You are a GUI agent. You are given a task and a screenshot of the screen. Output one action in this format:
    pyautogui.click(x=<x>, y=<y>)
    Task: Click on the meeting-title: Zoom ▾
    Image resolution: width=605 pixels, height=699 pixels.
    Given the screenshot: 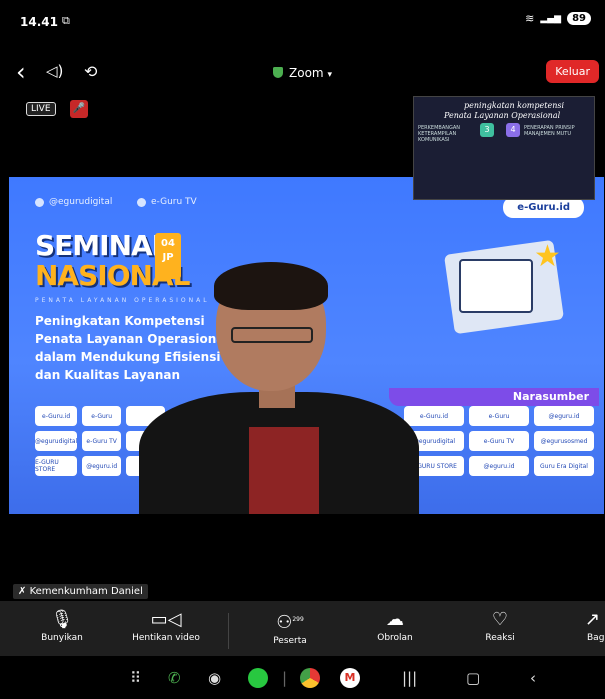 What is the action you would take?
    pyautogui.click(x=302, y=73)
    